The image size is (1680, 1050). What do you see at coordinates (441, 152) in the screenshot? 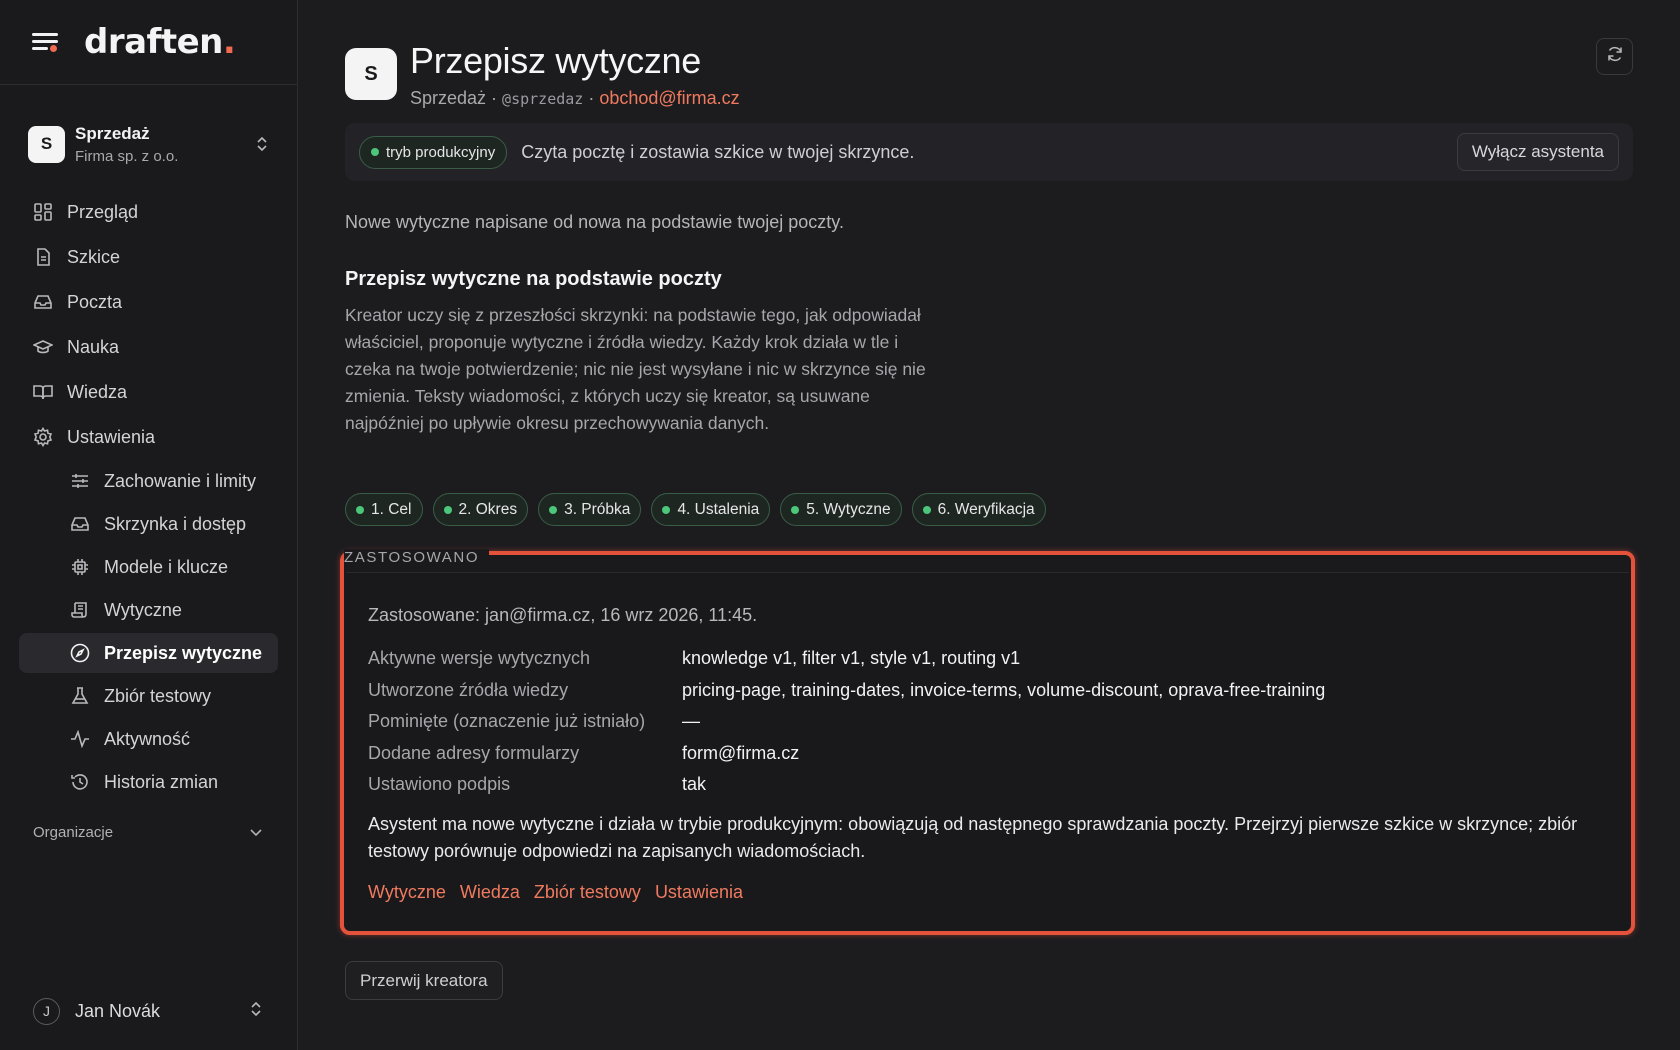
I see `status-badge-label: tryb produkcyjny` at bounding box center [441, 152].